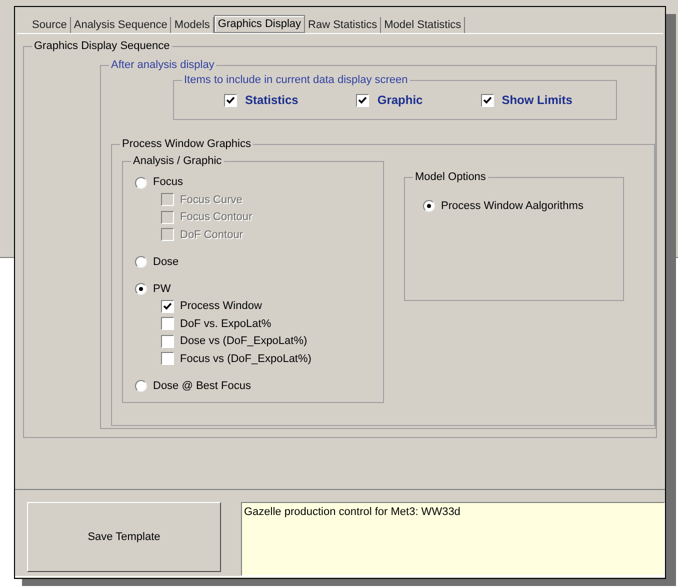 The height and width of the screenshot is (587, 678). I want to click on group-title: Model Options, so click(450, 177).